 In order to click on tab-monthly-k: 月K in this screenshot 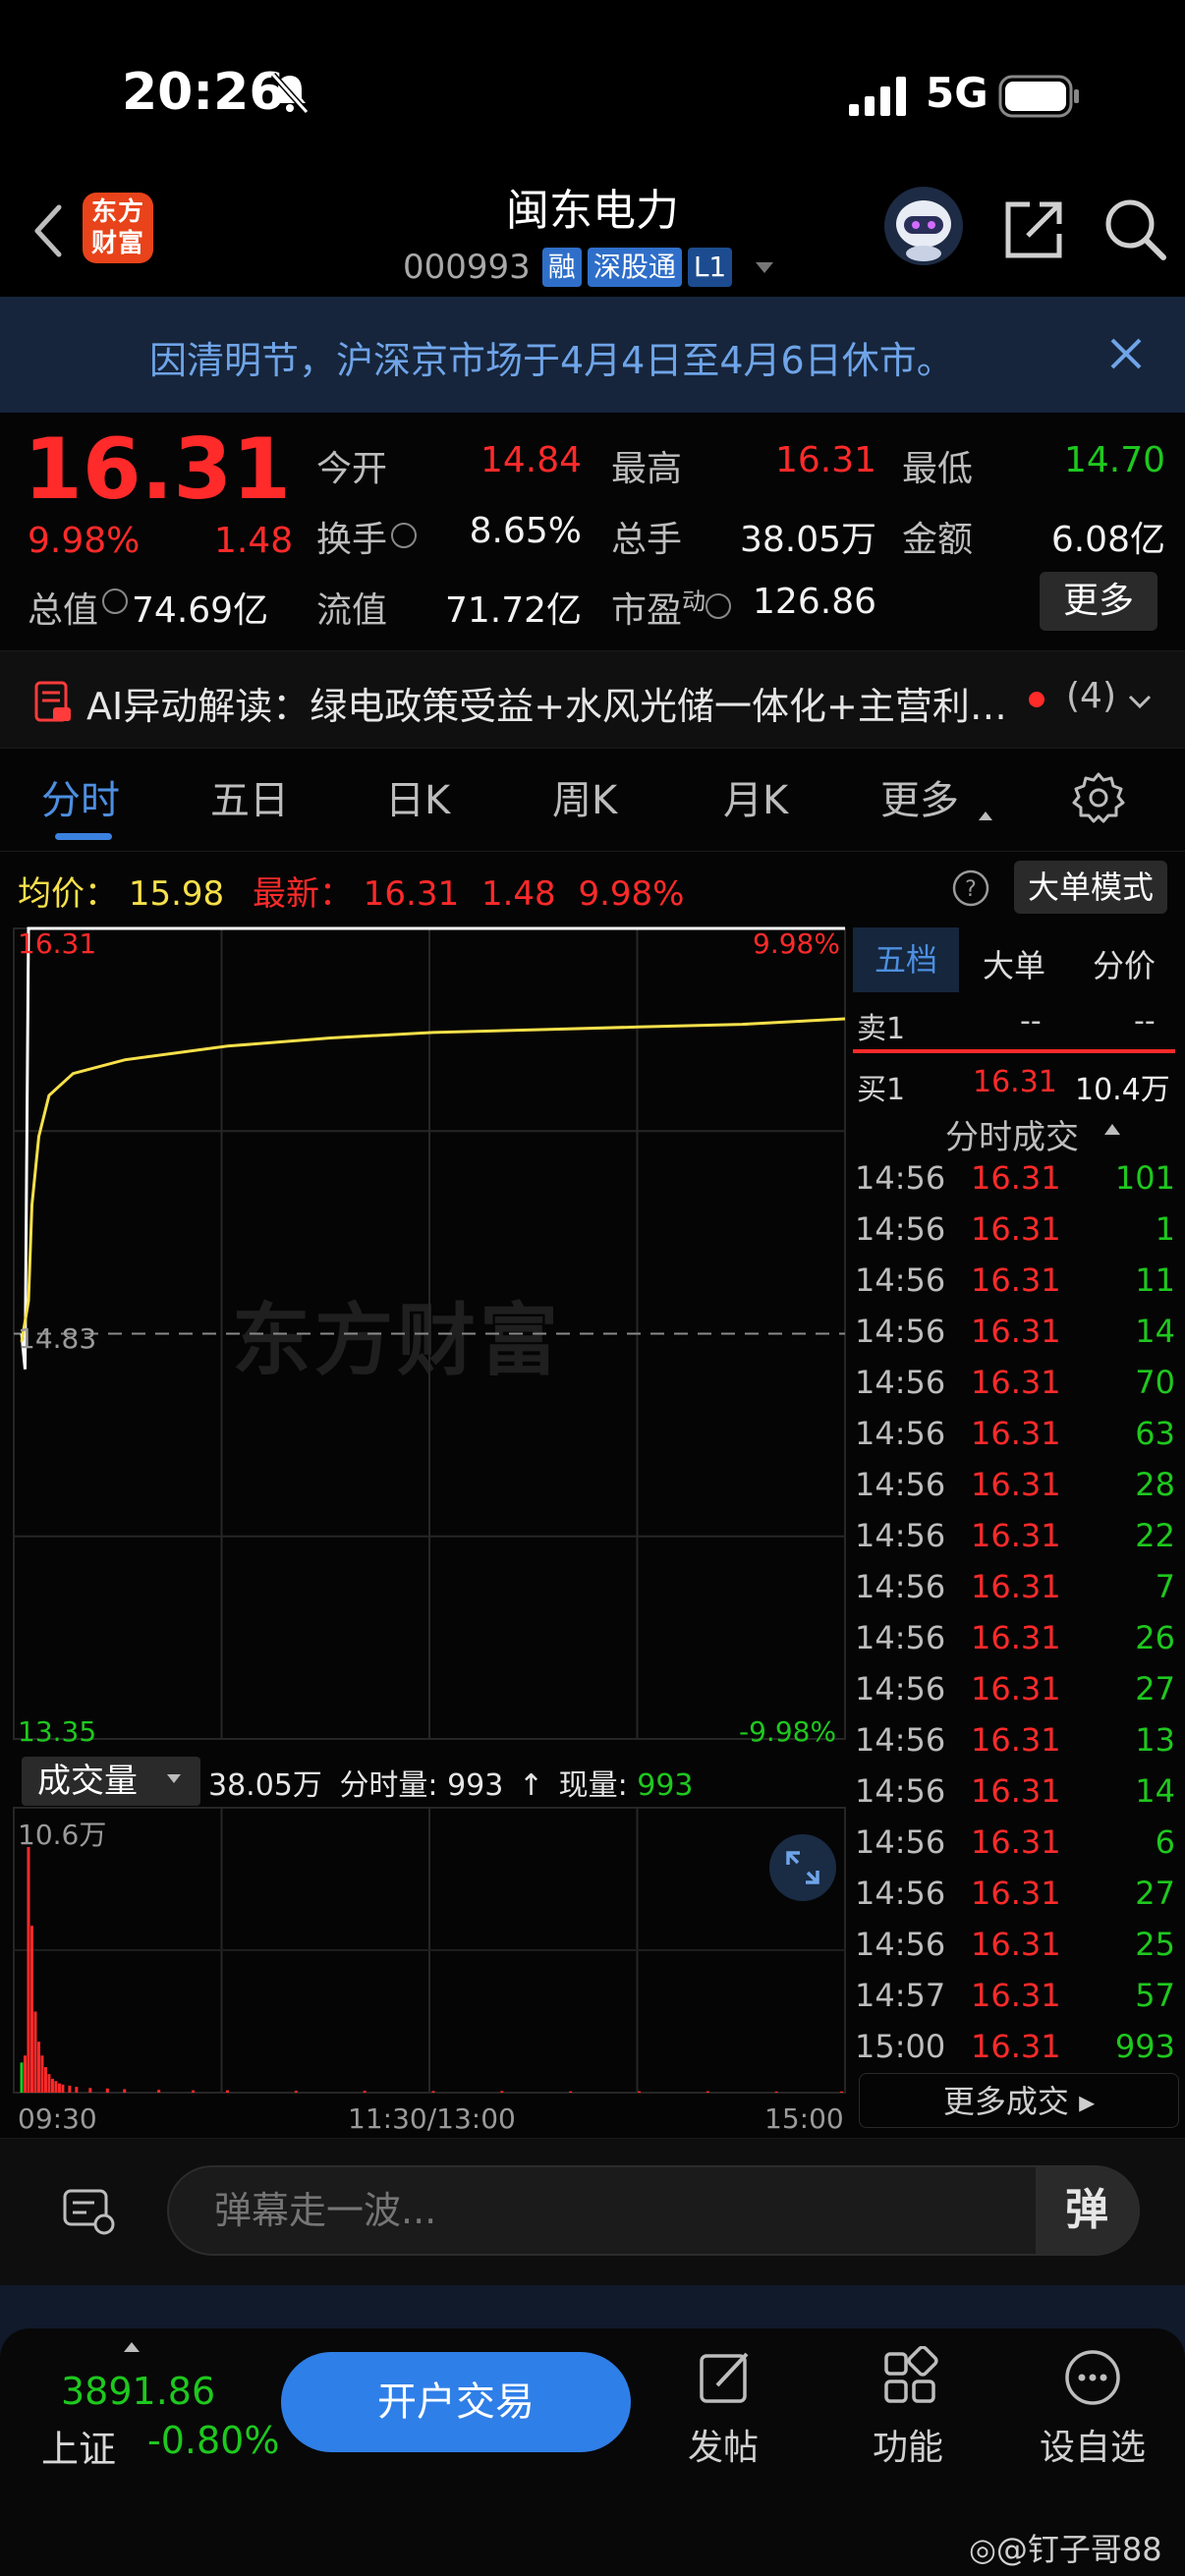, I will do `click(755, 796)`.